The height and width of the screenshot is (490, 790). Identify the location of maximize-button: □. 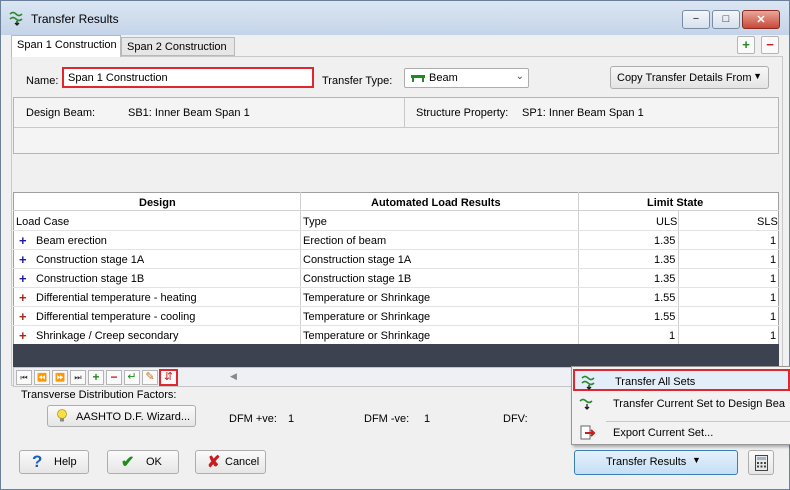
(726, 19).